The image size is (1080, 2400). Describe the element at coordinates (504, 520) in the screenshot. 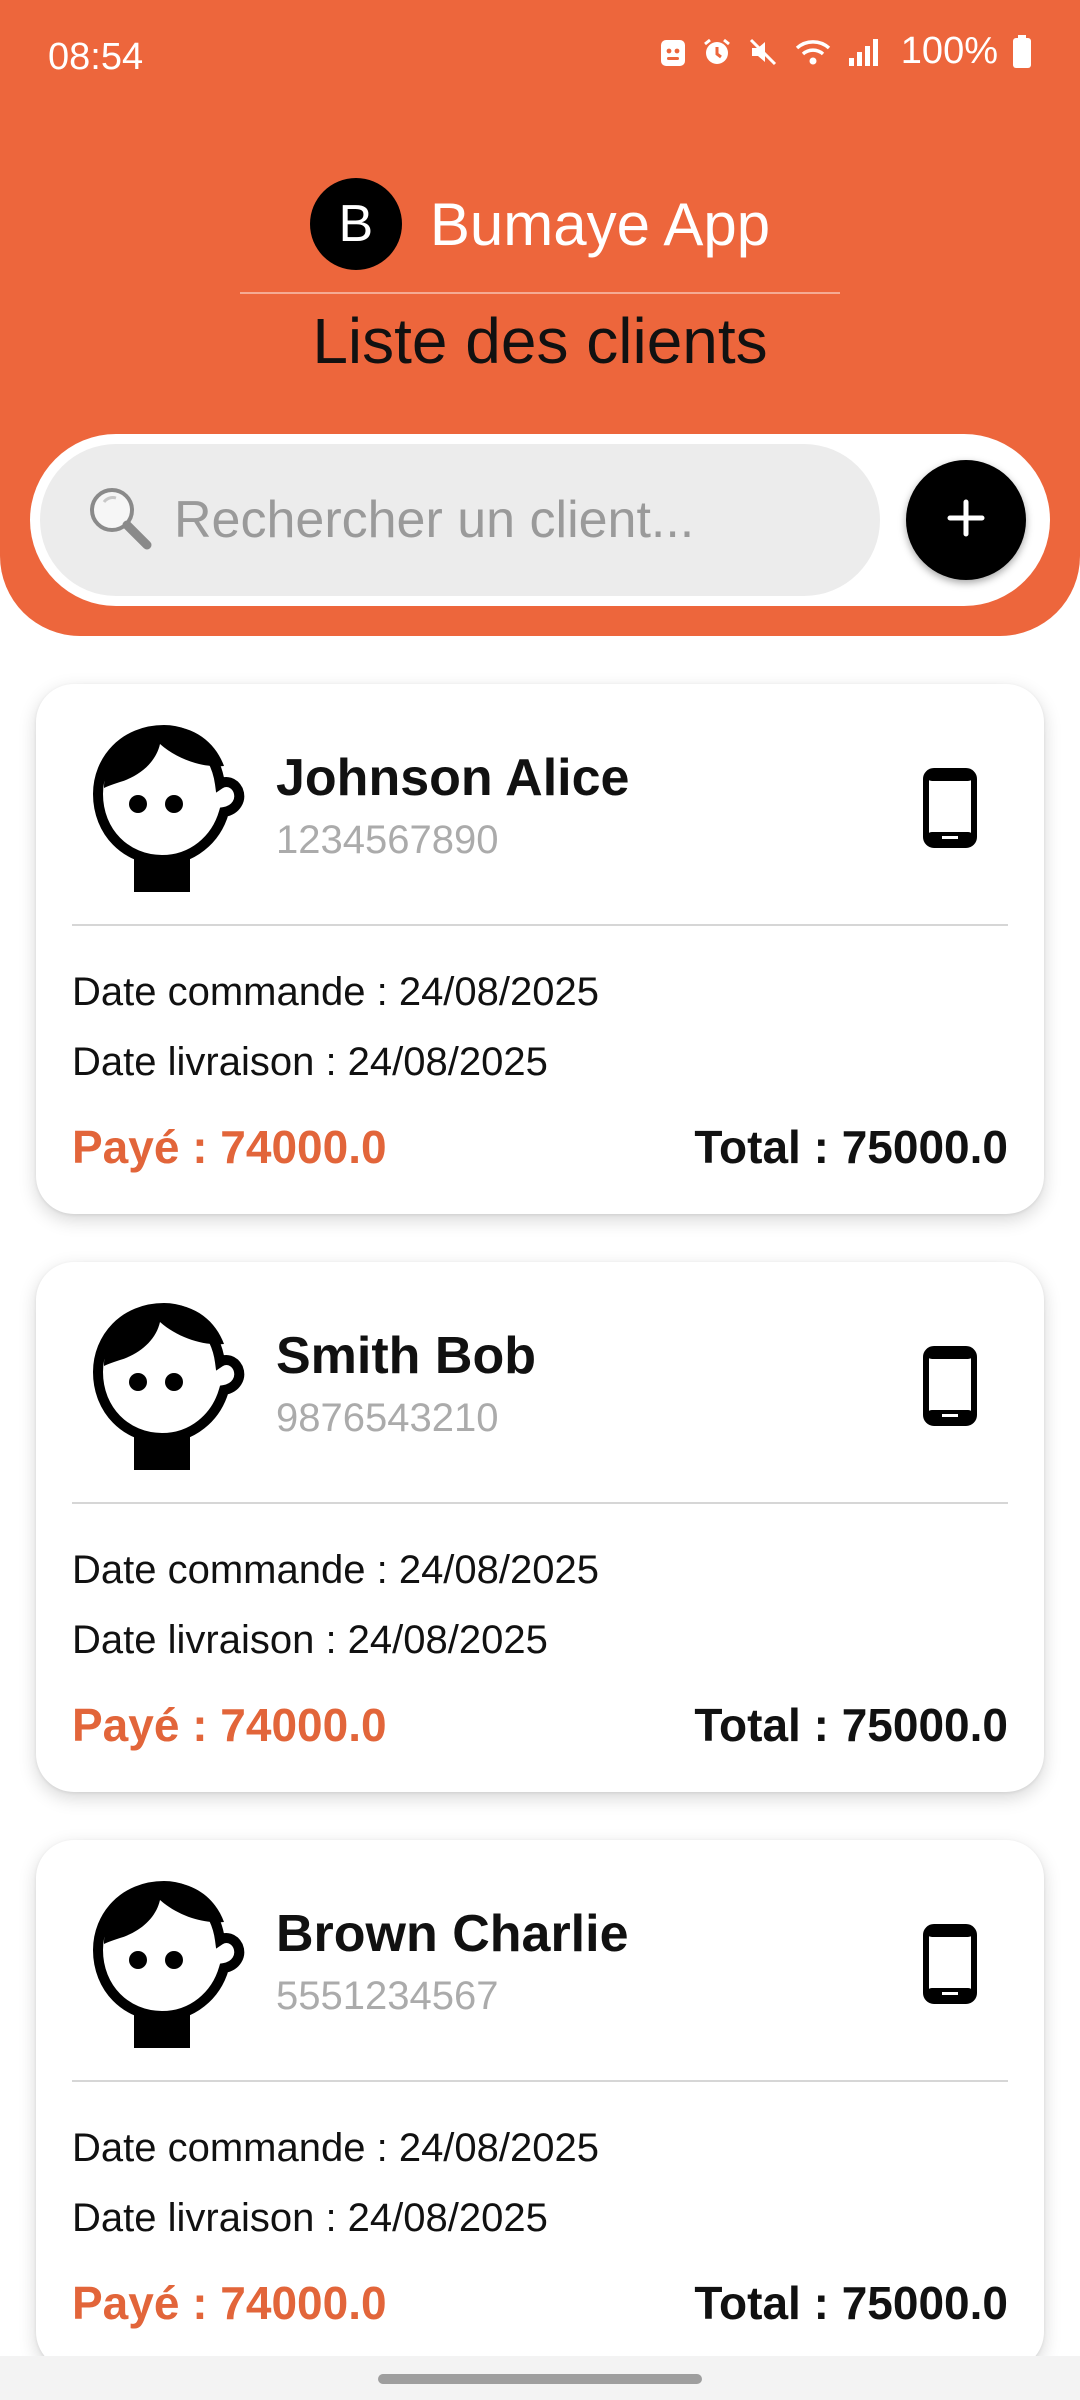

I see `search-input` at that location.